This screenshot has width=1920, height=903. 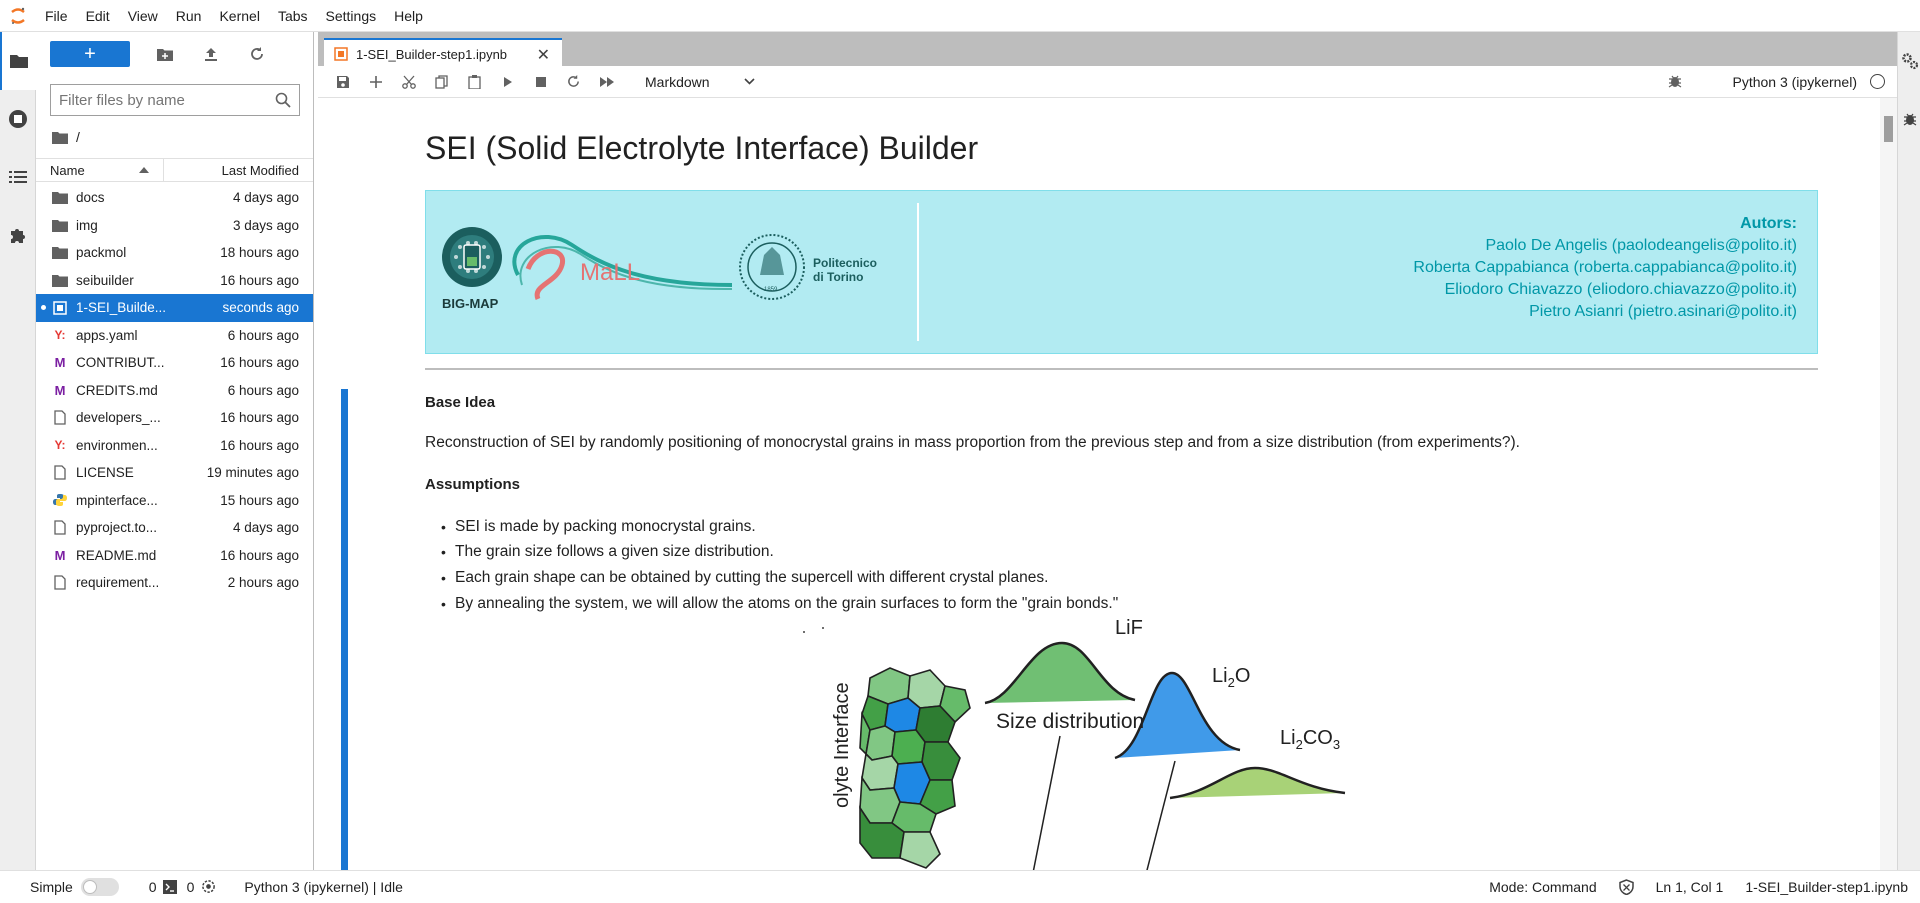 I want to click on base-idea-heading: Base Idea, so click(x=460, y=402).